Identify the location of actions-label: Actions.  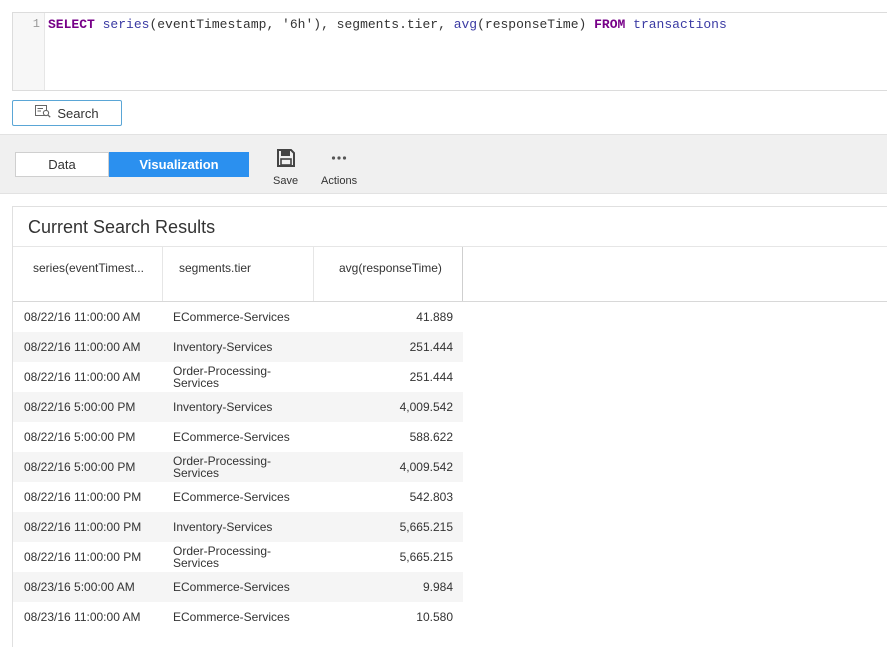
(339, 181).